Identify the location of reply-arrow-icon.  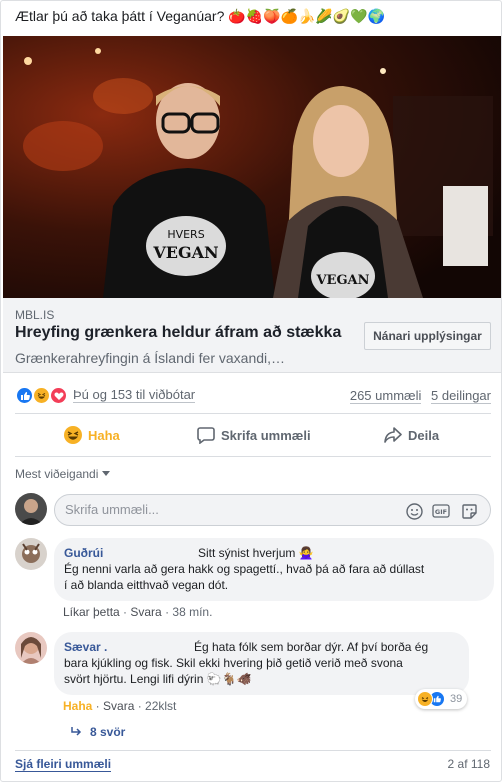
(76, 731).